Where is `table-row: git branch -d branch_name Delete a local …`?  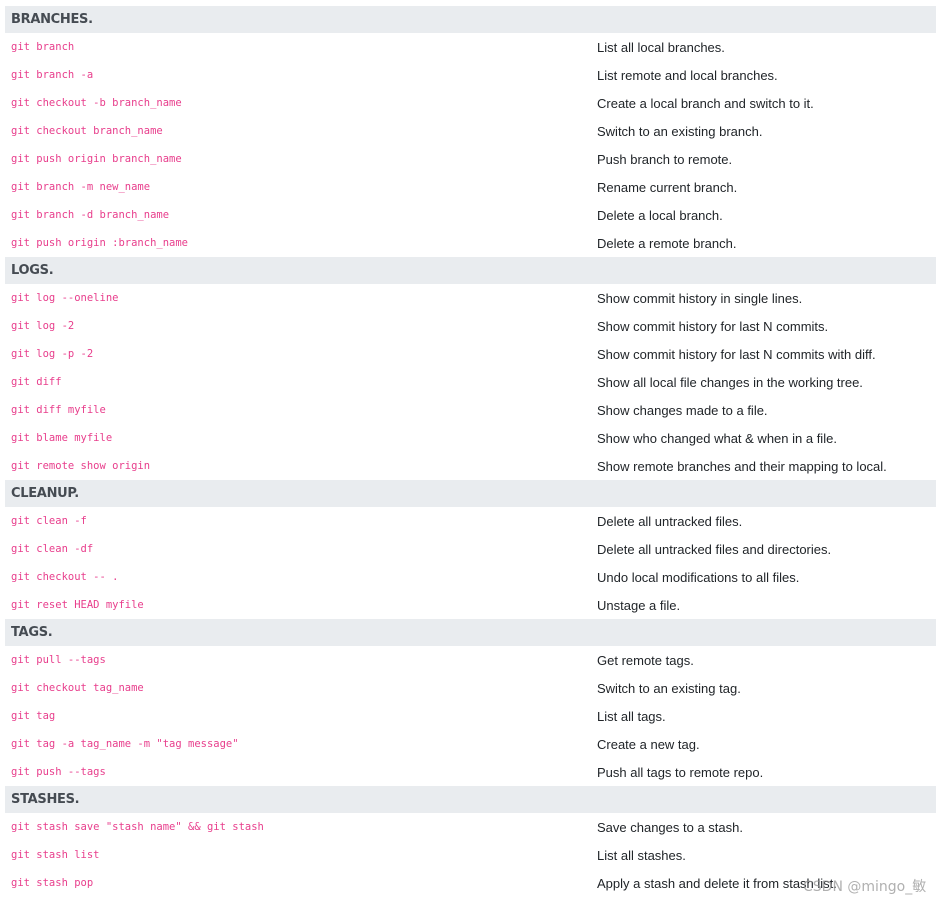 table-row: git branch -d branch_name Delete a local … is located at coordinates (470, 215).